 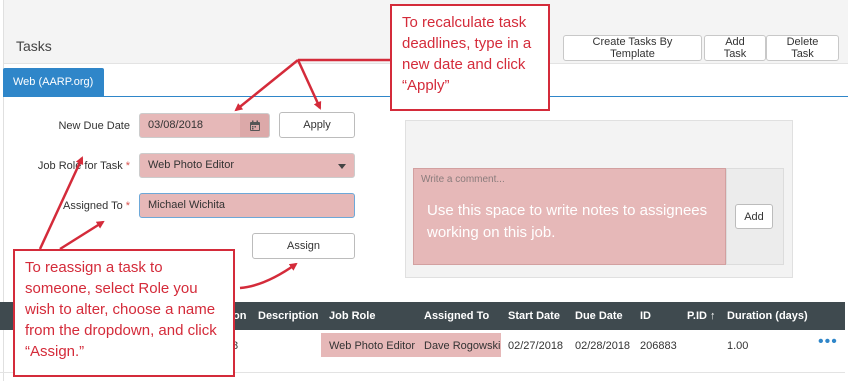 I want to click on column-header: Description, so click(x=288, y=316).